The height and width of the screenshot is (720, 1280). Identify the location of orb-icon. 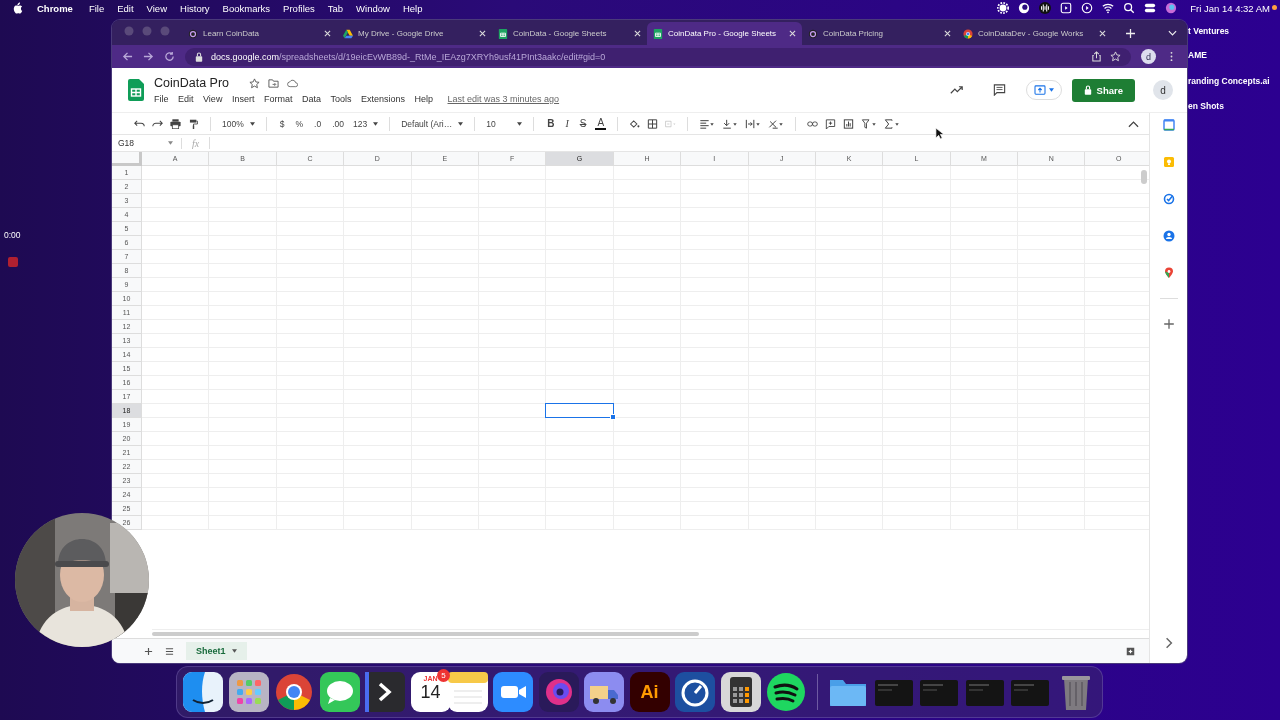
(1171, 8).